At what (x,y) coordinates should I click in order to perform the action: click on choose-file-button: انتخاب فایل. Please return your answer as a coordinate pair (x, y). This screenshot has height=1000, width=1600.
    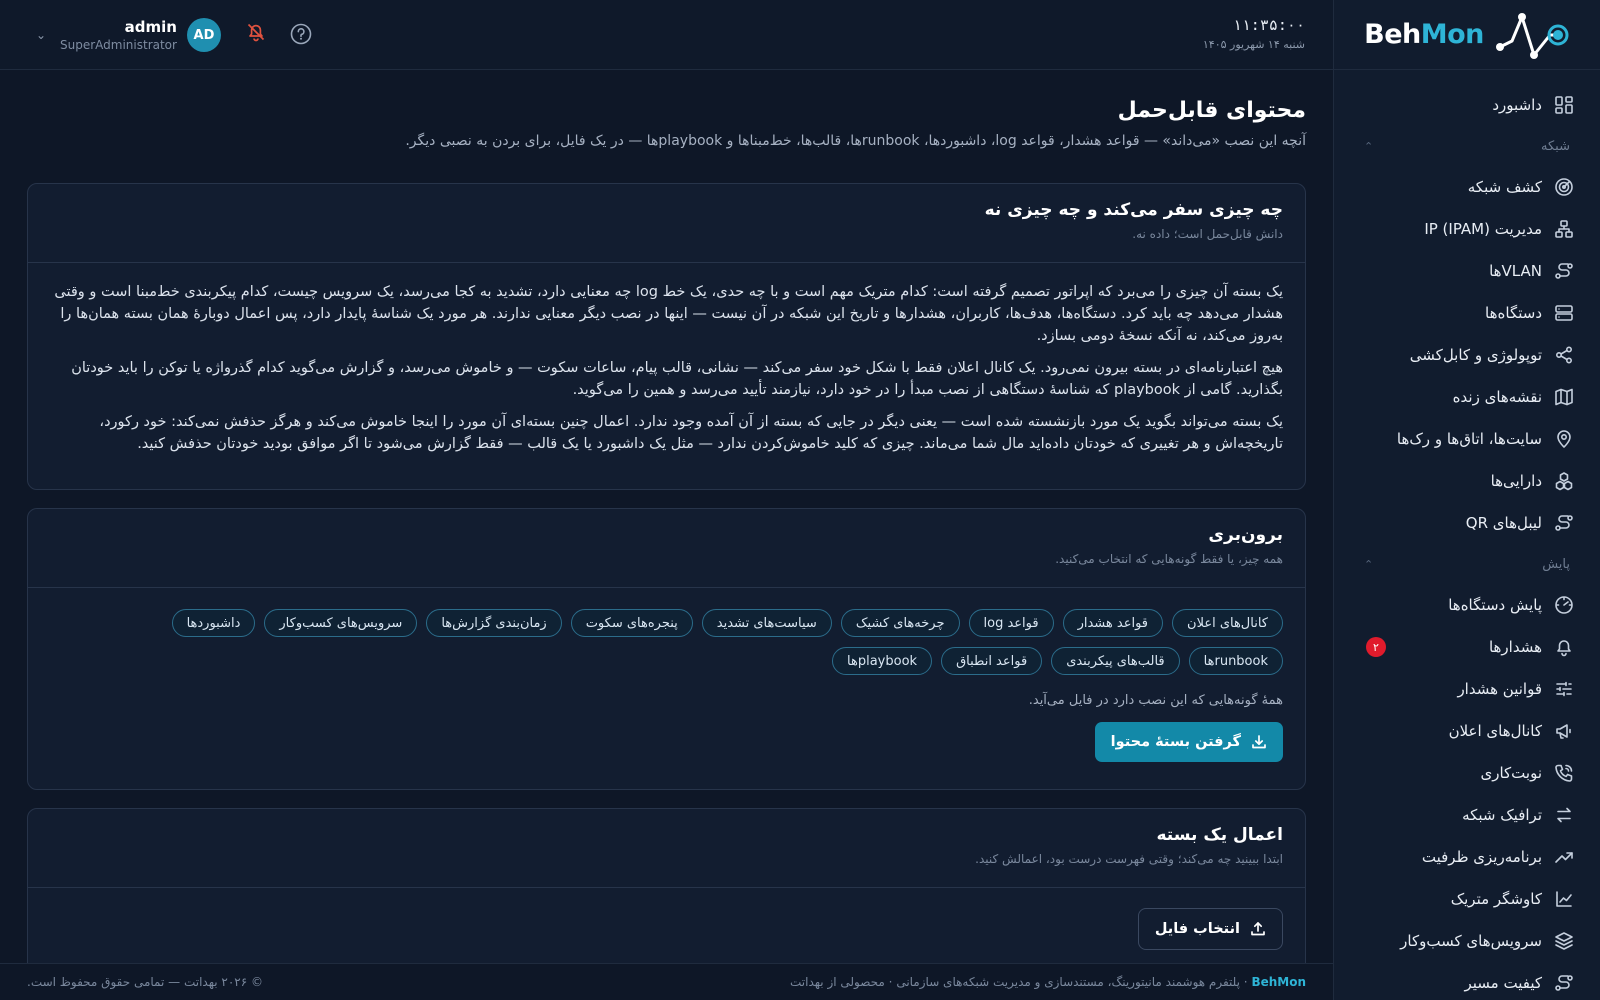
    Looking at the image, I should click on (1210, 929).